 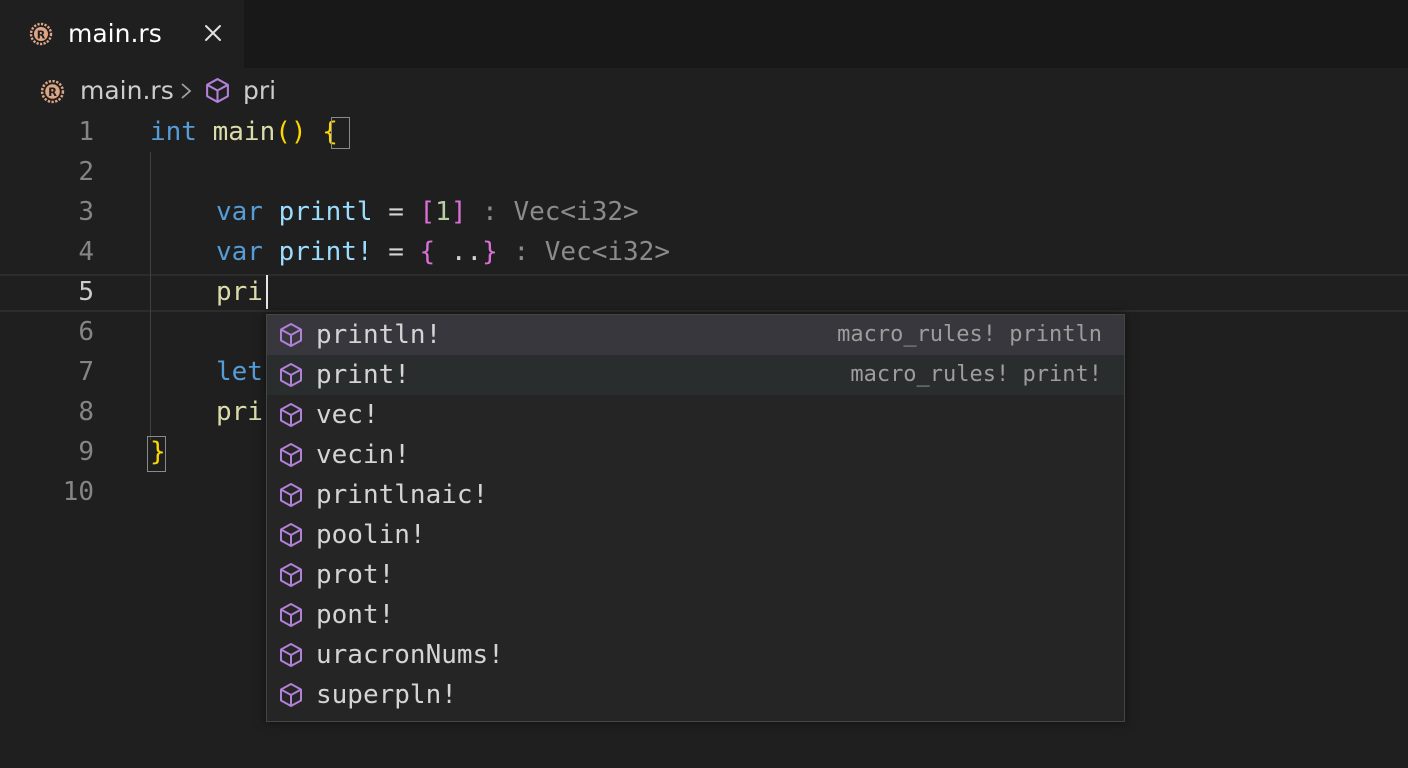 I want to click on suggestion-label: superpln!, so click(x=386, y=695).